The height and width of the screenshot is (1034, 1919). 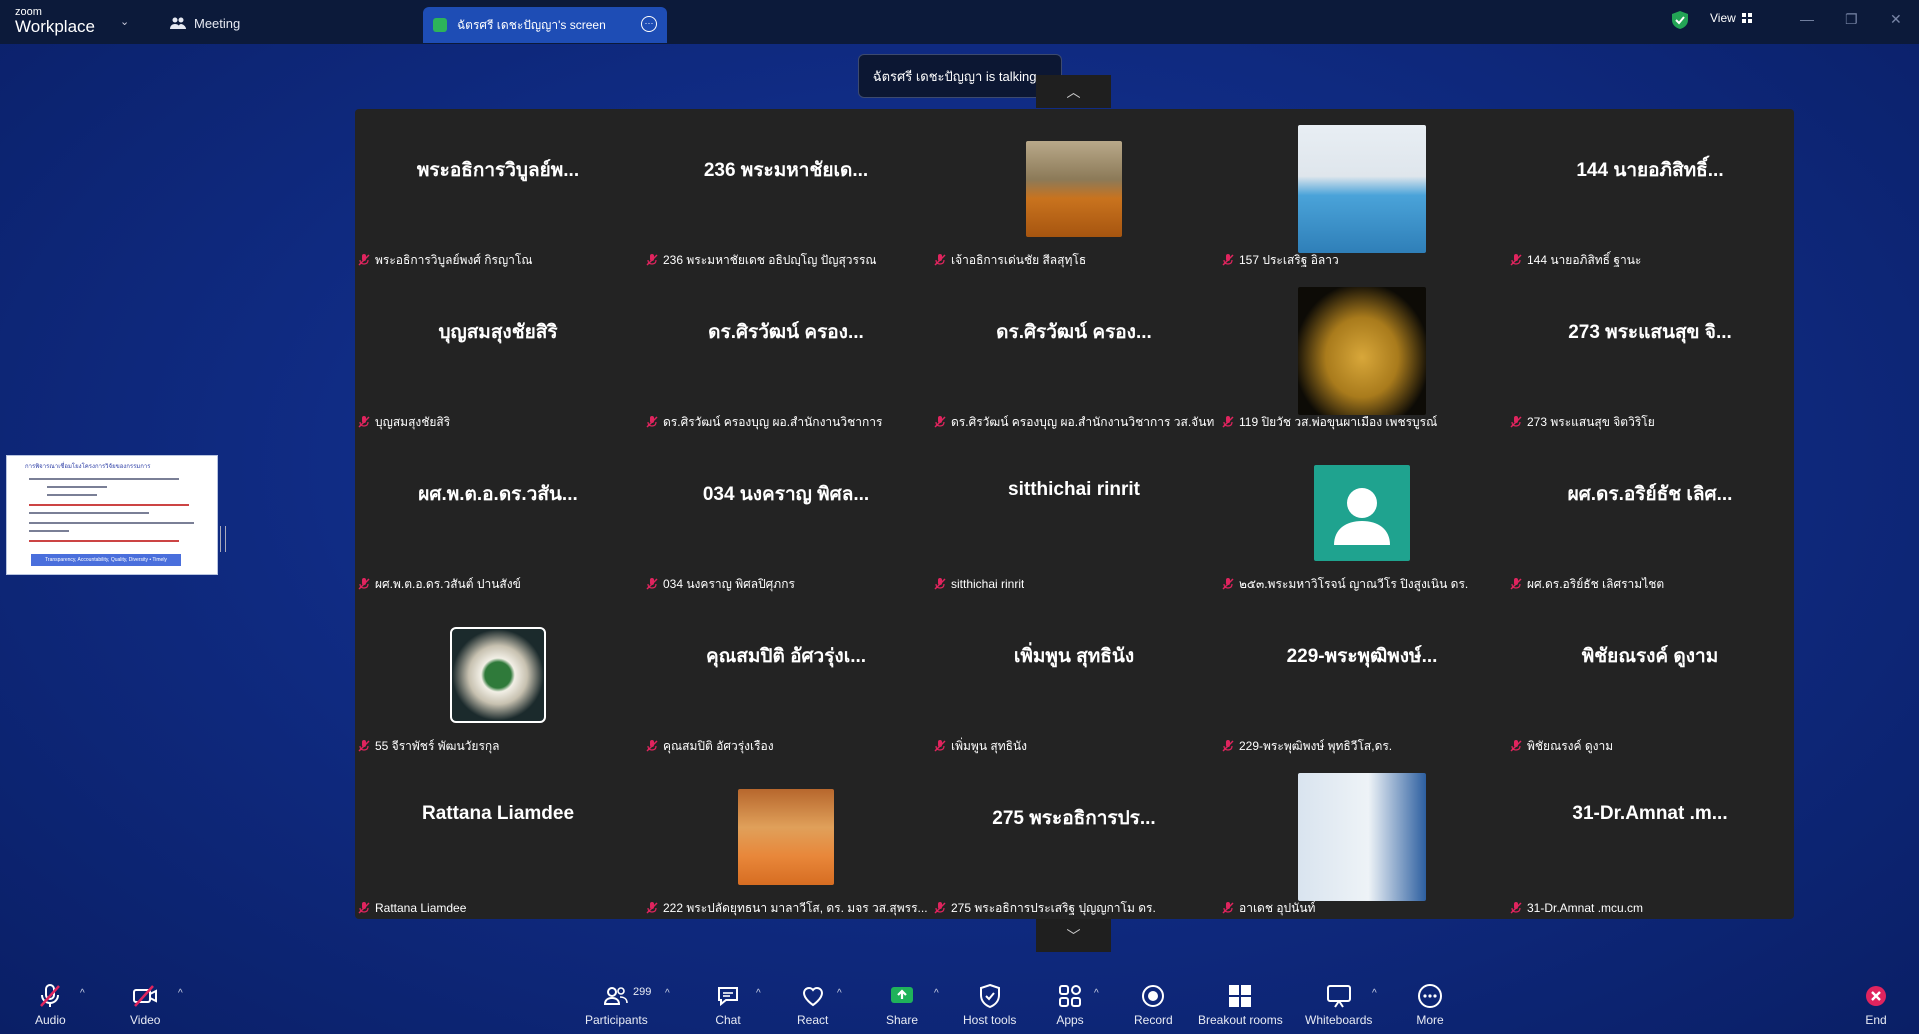 What do you see at coordinates (205, 23) in the screenshot?
I see `meeting-tab: Meeting` at bounding box center [205, 23].